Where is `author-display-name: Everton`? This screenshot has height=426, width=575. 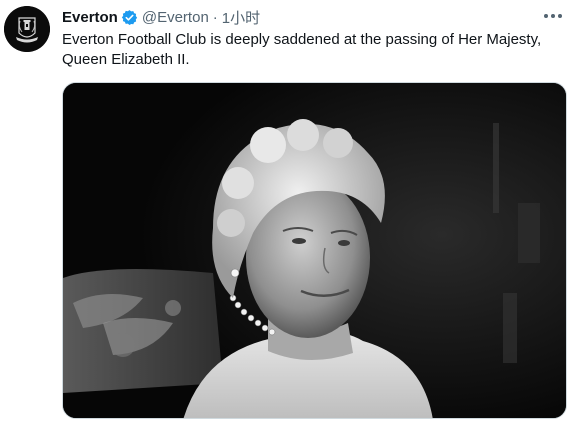
author-display-name: Everton is located at coordinates (90, 17).